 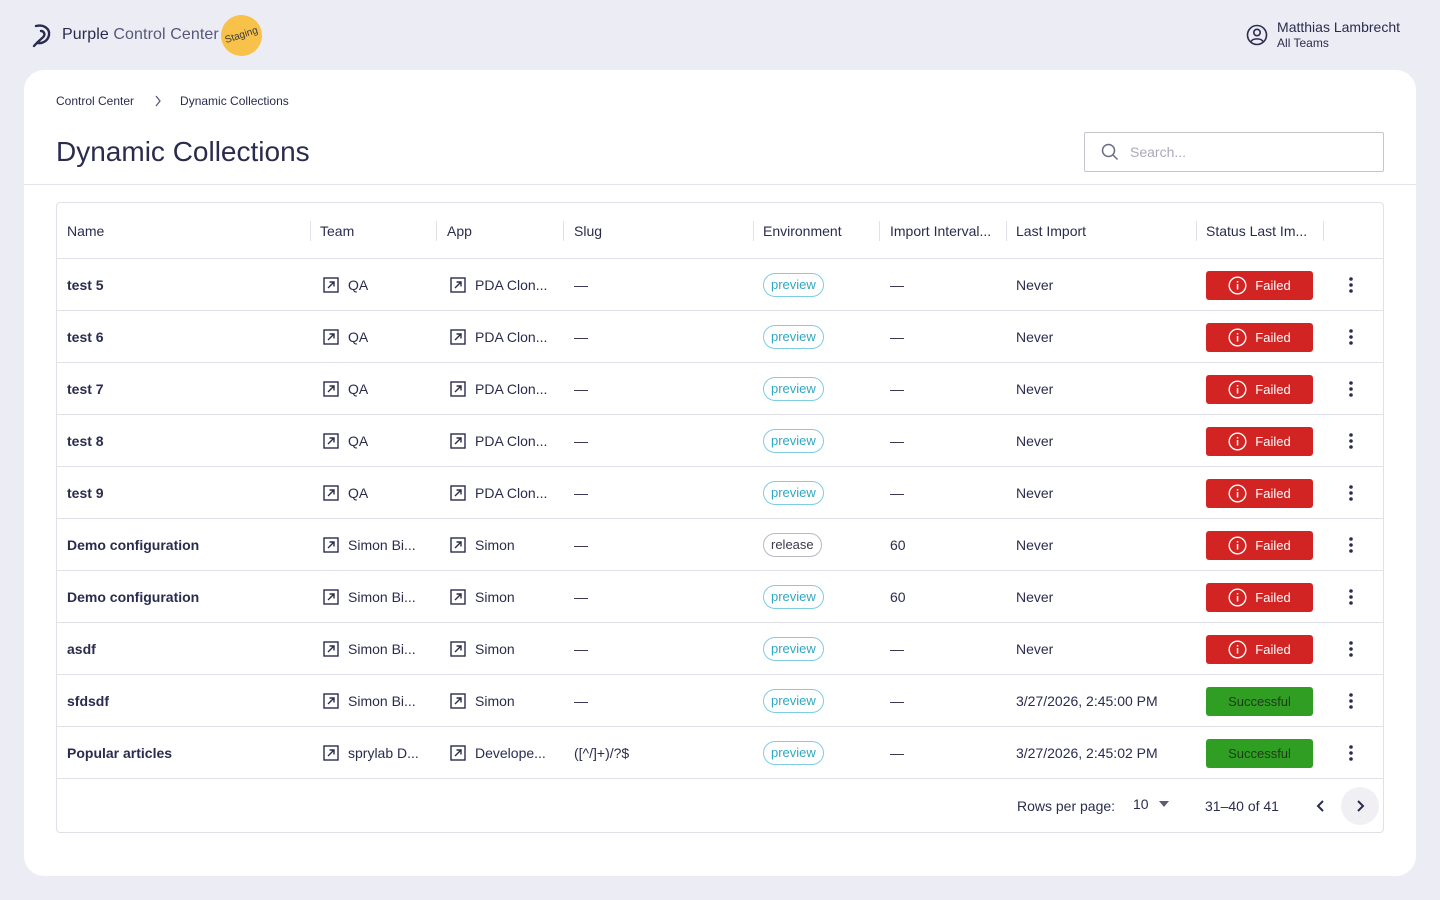 What do you see at coordinates (720, 285) in the screenshot?
I see `table-row: test 5 QA PDA Clon... — preview — Never Failed` at bounding box center [720, 285].